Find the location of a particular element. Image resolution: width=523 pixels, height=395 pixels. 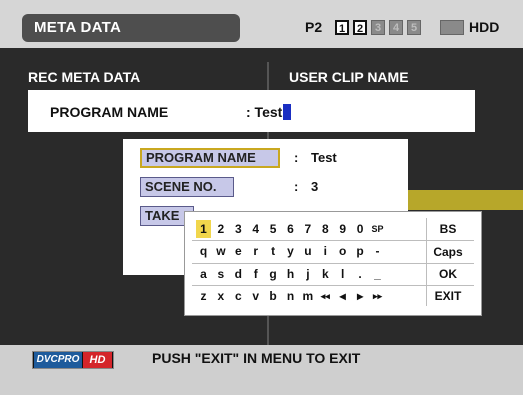

keyboard-key: _ is located at coordinates (377, 274).